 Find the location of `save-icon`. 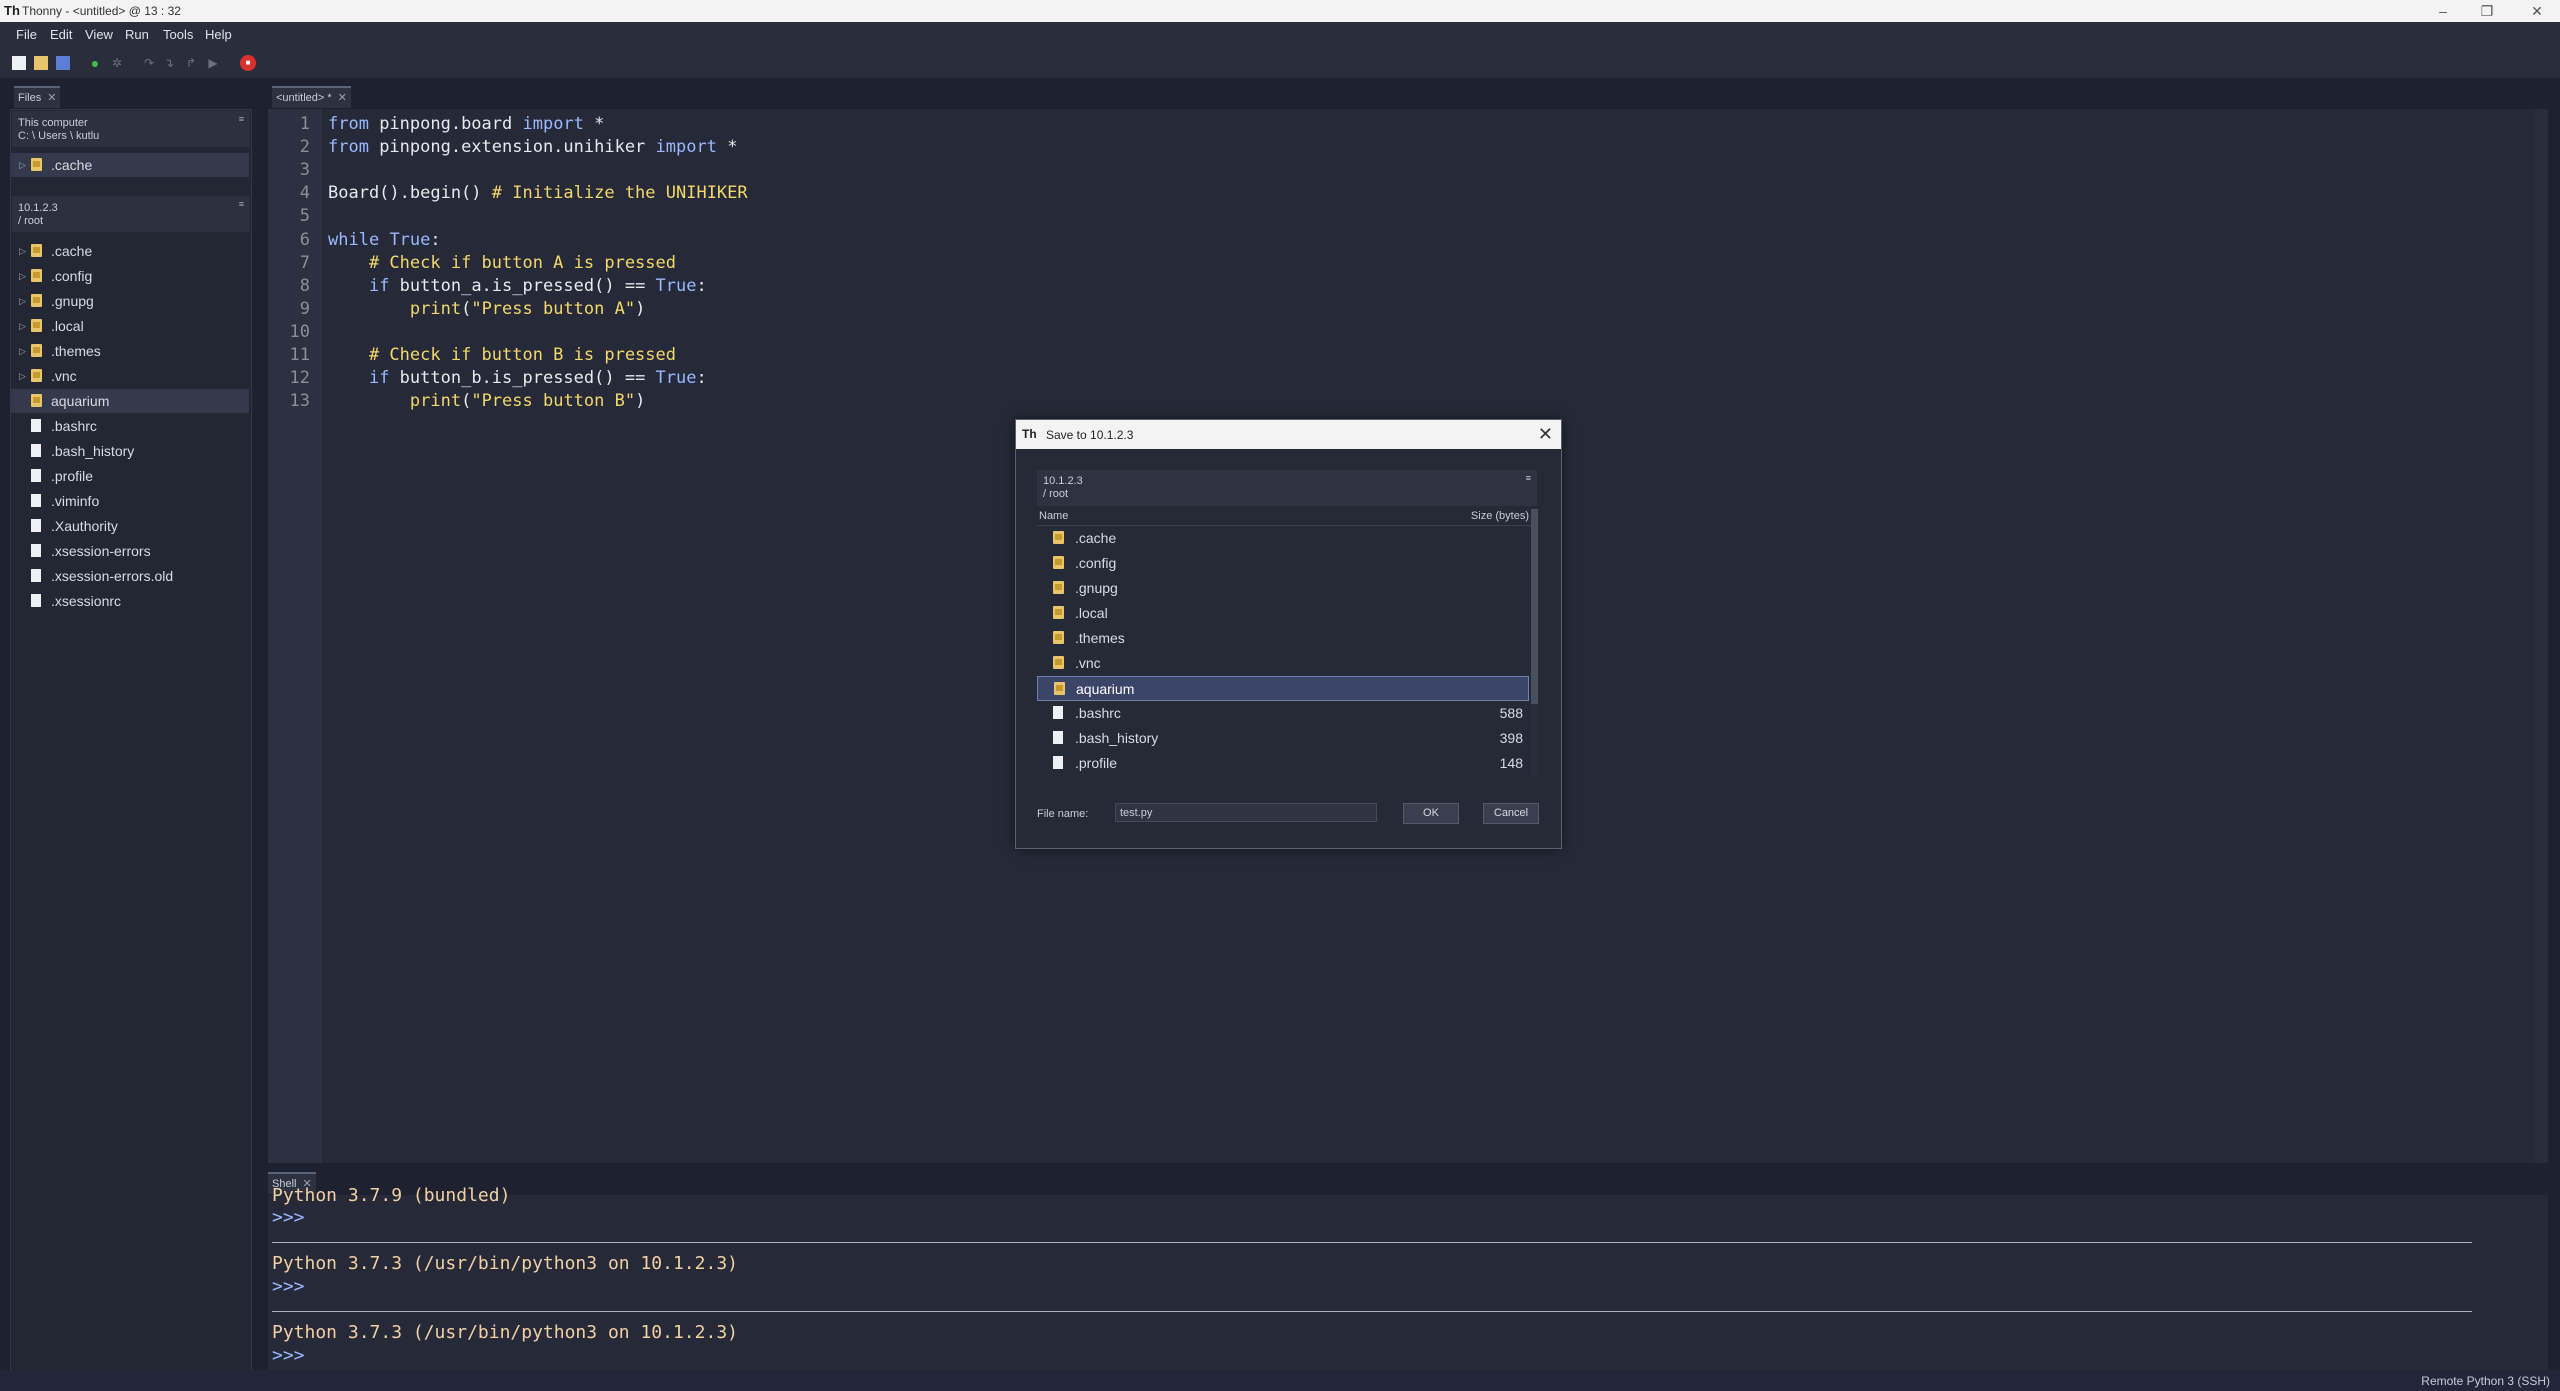

save-icon is located at coordinates (63, 63).